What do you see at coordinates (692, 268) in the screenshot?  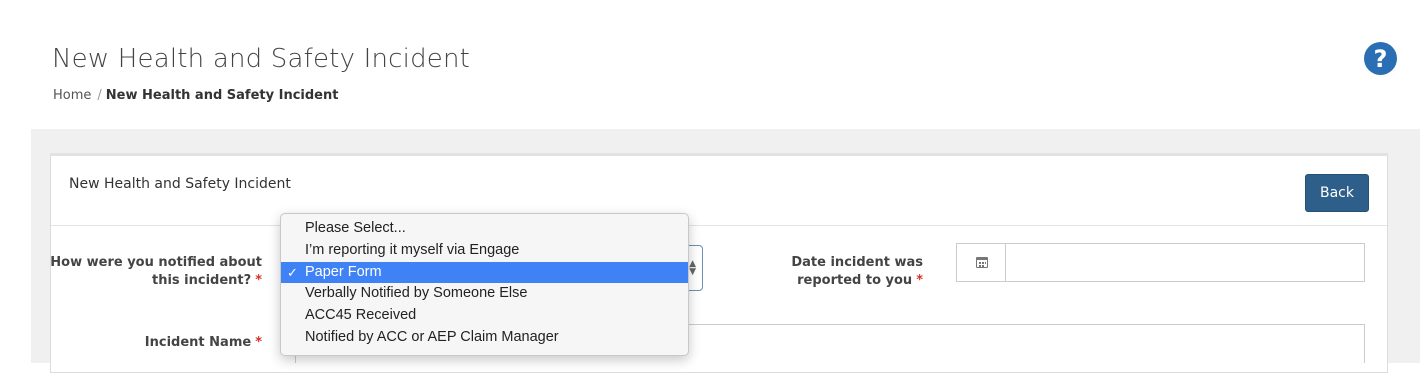 I see `select-arrows-icon: ▲ ▼` at bounding box center [692, 268].